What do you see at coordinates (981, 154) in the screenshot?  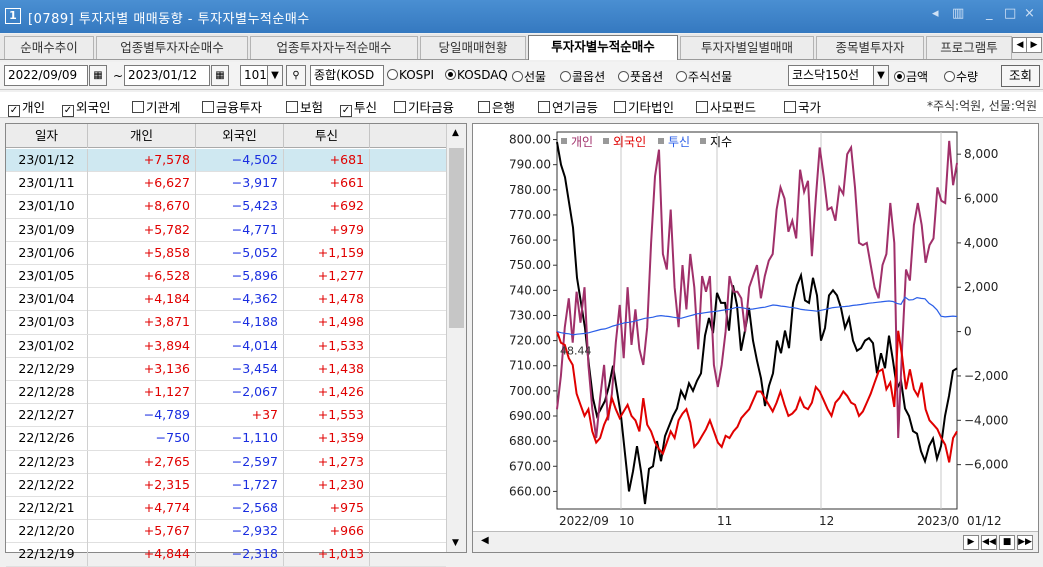 I see `right-tick-label: 8,000` at bounding box center [981, 154].